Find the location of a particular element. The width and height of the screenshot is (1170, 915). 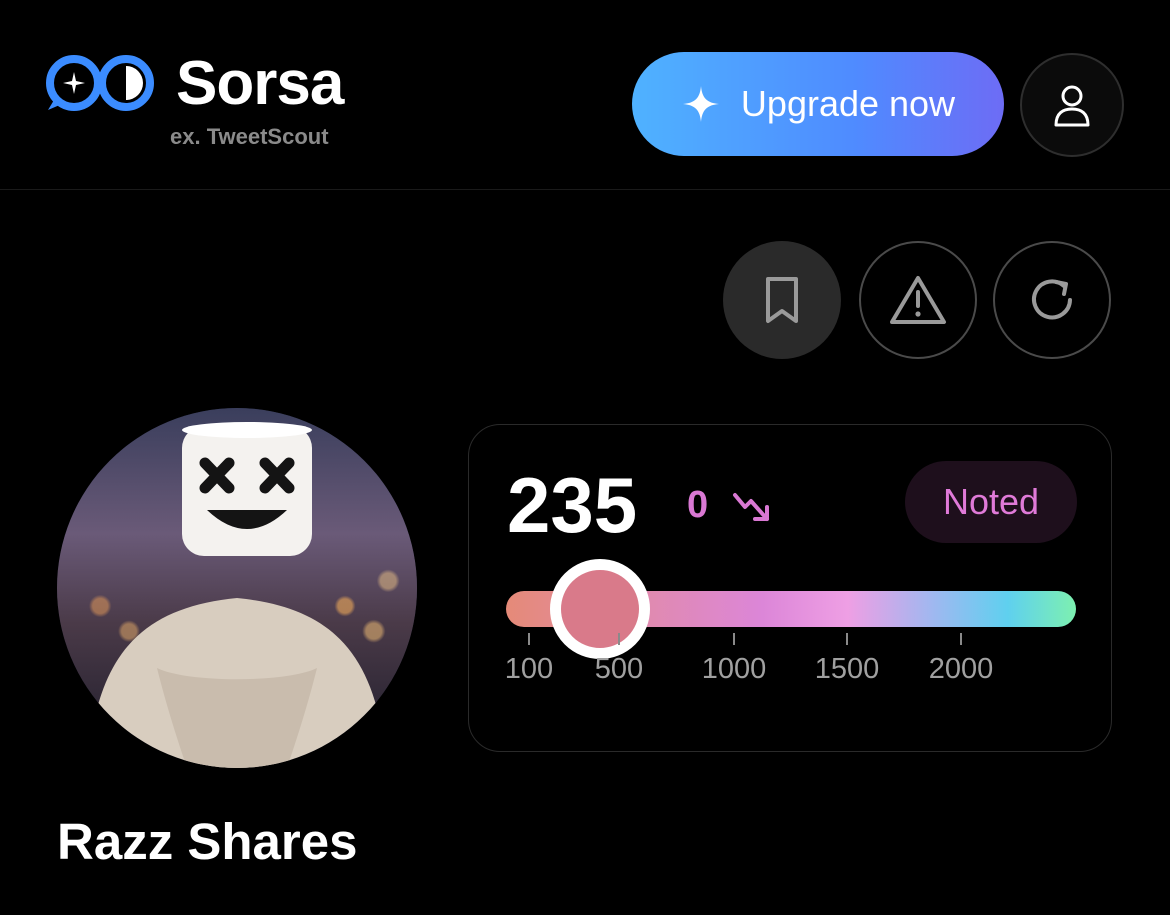

tick-label: 500 is located at coordinates (619, 669).